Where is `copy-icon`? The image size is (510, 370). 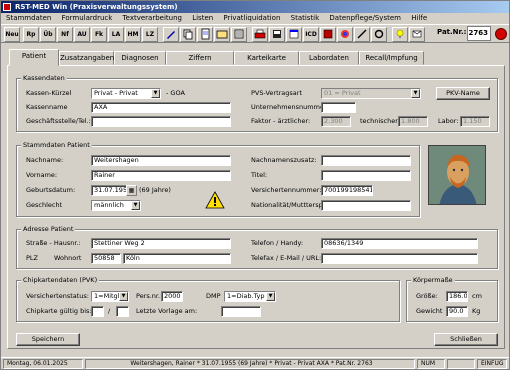
copy-icon is located at coordinates (188, 34).